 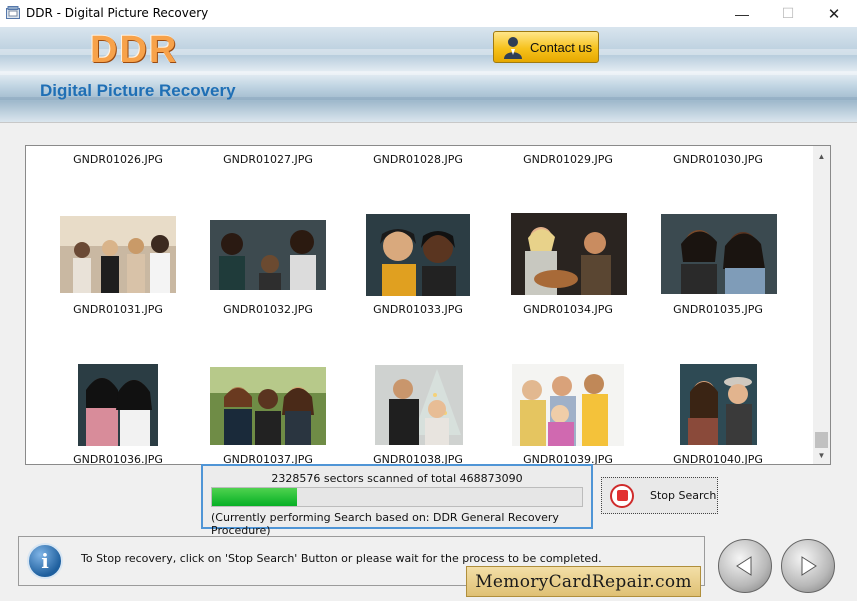 I want to click on file-name: GNDR01029.JPG, so click(x=568, y=159).